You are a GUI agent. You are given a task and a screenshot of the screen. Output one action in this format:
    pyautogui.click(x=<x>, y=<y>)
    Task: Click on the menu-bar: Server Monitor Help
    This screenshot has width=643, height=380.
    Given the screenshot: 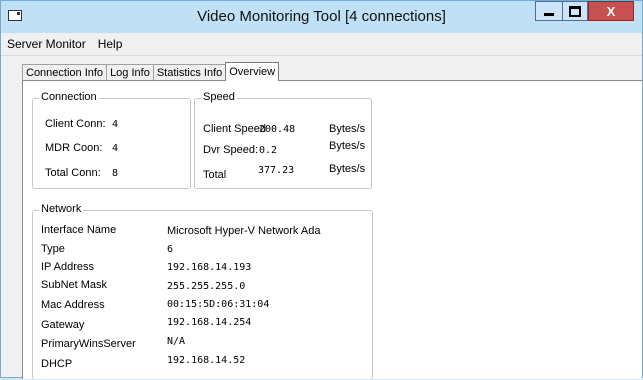 What is the action you would take?
    pyautogui.click(x=321, y=44)
    